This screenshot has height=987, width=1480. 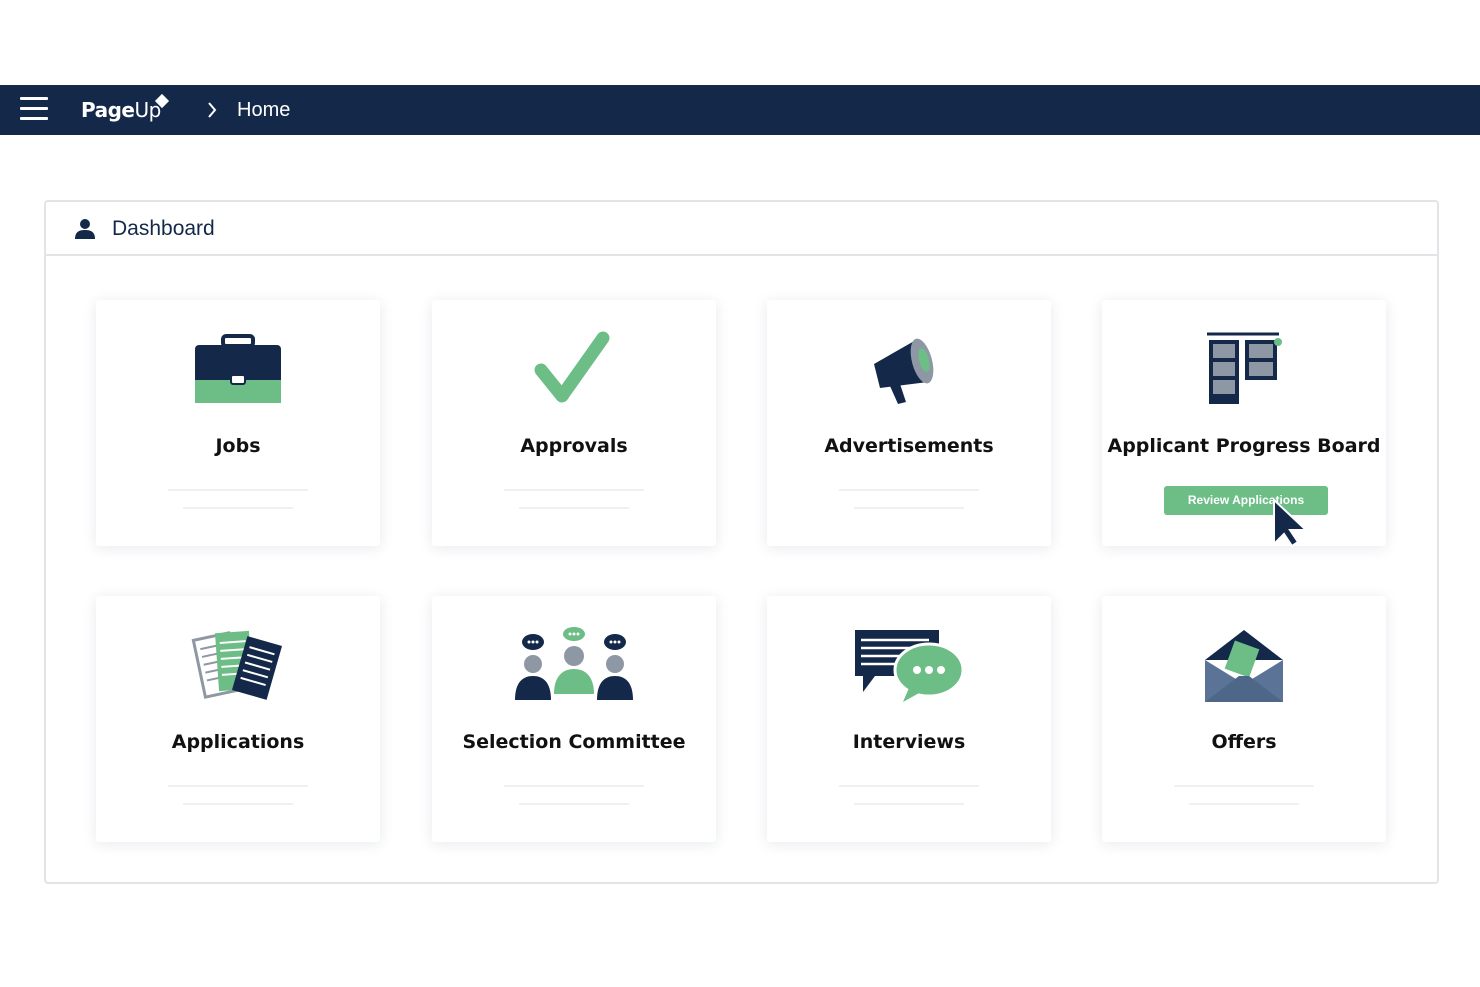 What do you see at coordinates (238, 446) in the screenshot?
I see `tile-label-jobs: Jobs` at bounding box center [238, 446].